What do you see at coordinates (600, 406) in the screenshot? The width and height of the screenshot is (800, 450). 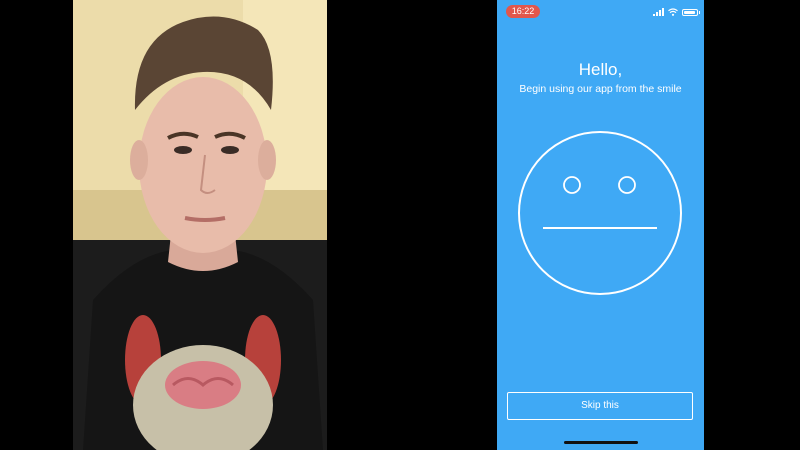 I see `skip-button: Skip this` at bounding box center [600, 406].